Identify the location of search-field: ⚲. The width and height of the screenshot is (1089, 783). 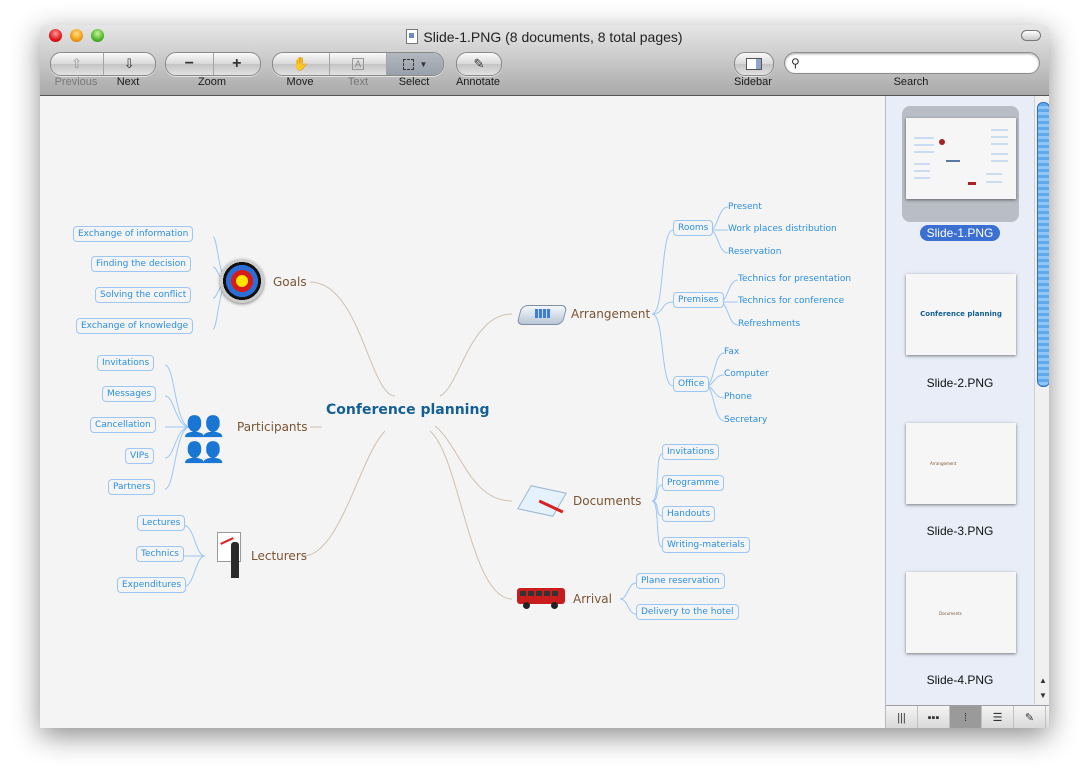
(912, 63).